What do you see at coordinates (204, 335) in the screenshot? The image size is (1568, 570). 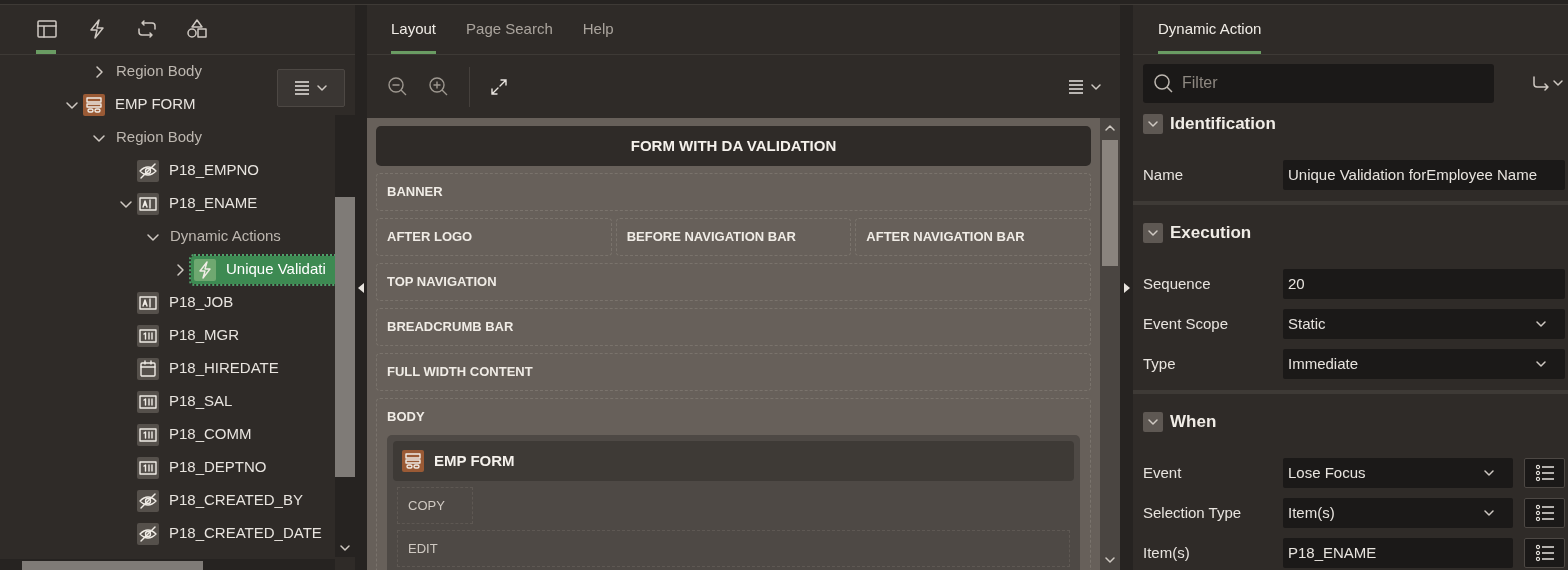 I see `tree-node-label: P18_MGR` at bounding box center [204, 335].